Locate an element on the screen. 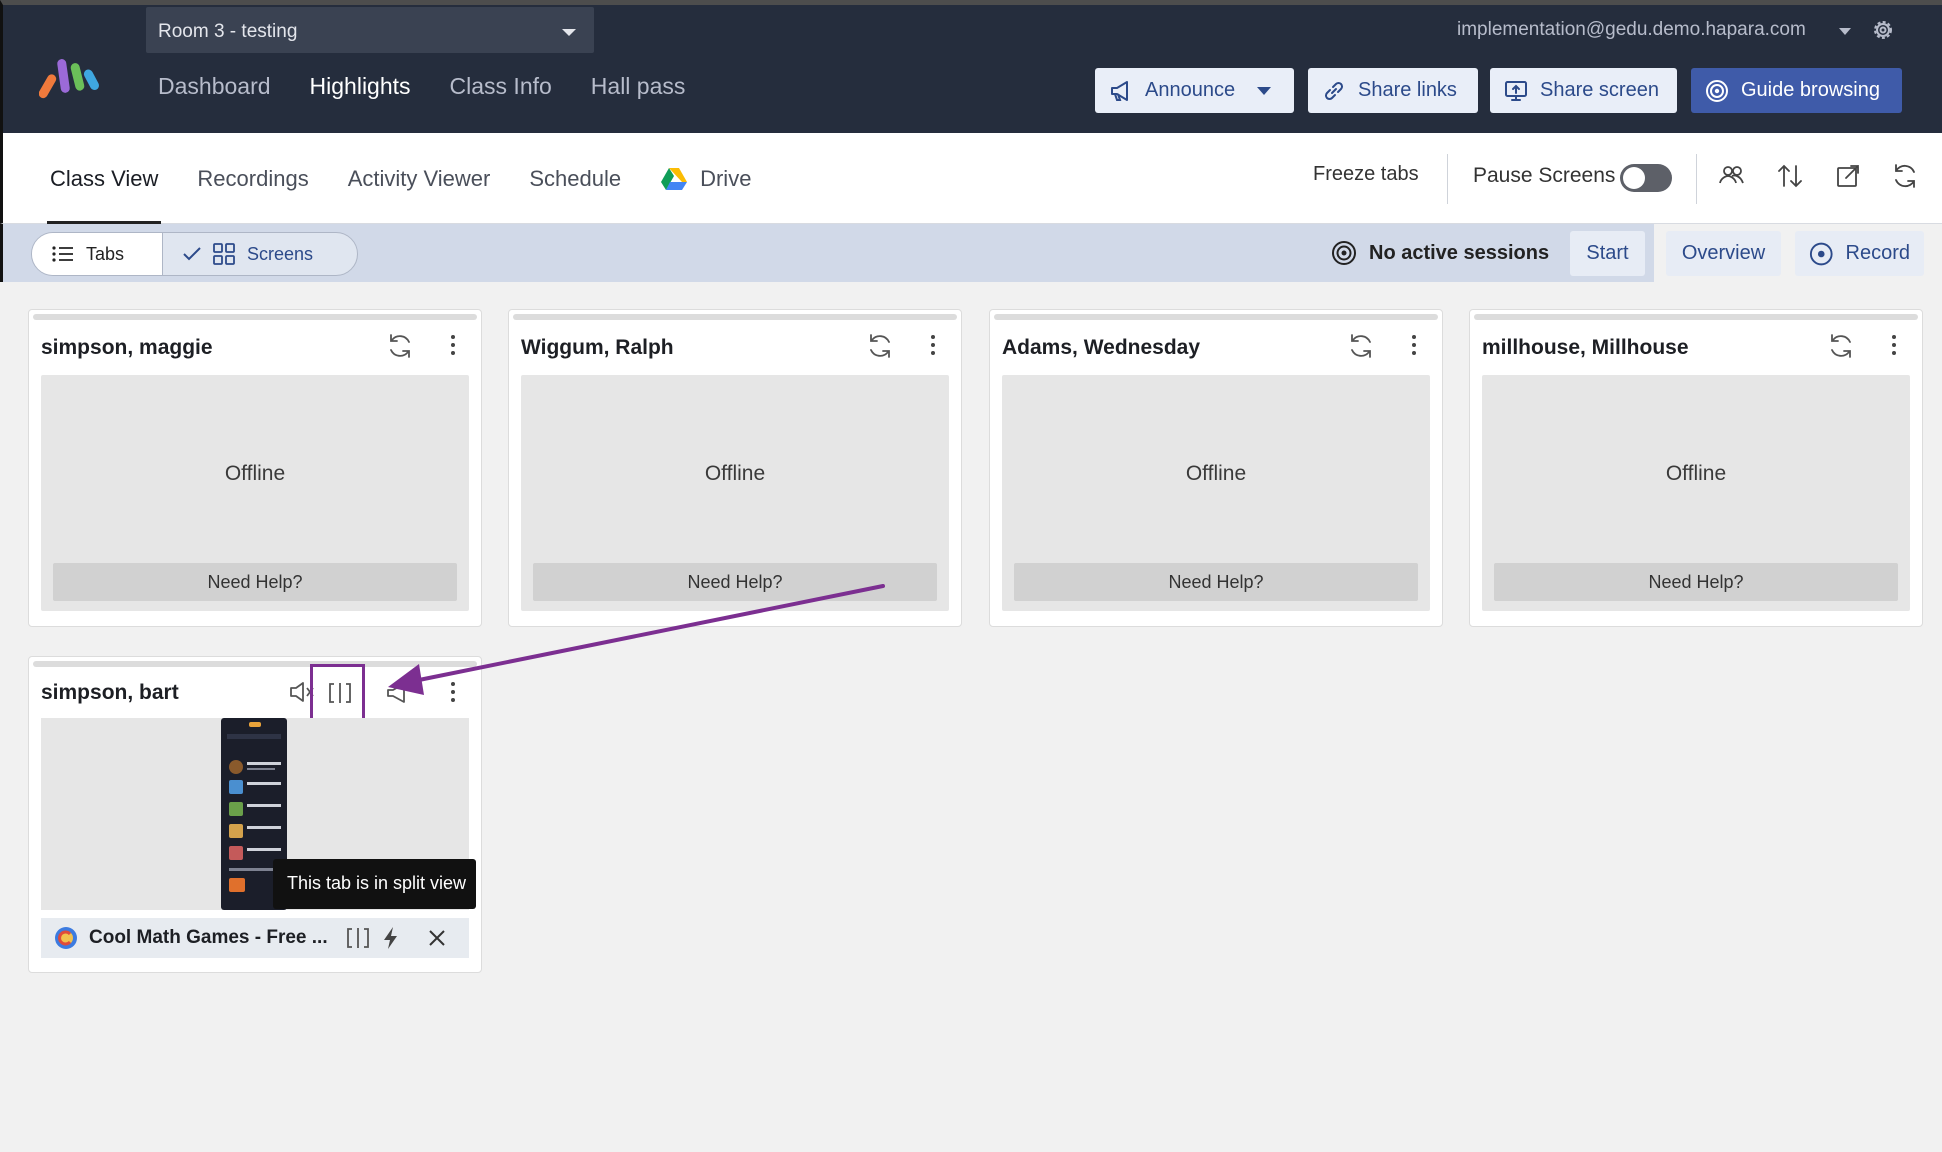 The image size is (1942, 1152). tab-recordings: Recordings is located at coordinates (252, 178).